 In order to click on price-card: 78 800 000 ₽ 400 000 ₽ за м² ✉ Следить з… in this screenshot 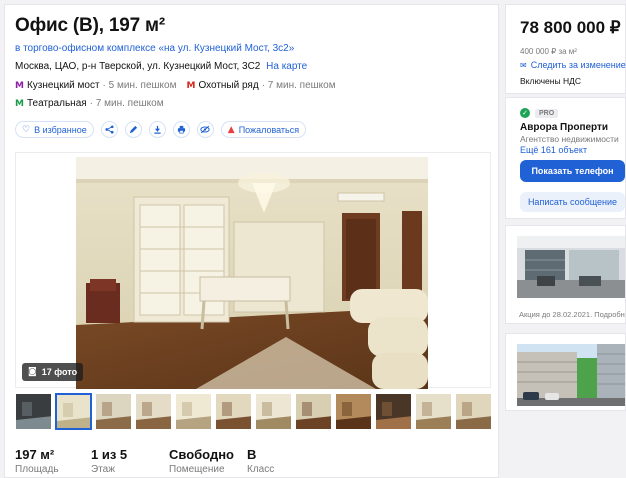, I will do `click(565, 49)`.